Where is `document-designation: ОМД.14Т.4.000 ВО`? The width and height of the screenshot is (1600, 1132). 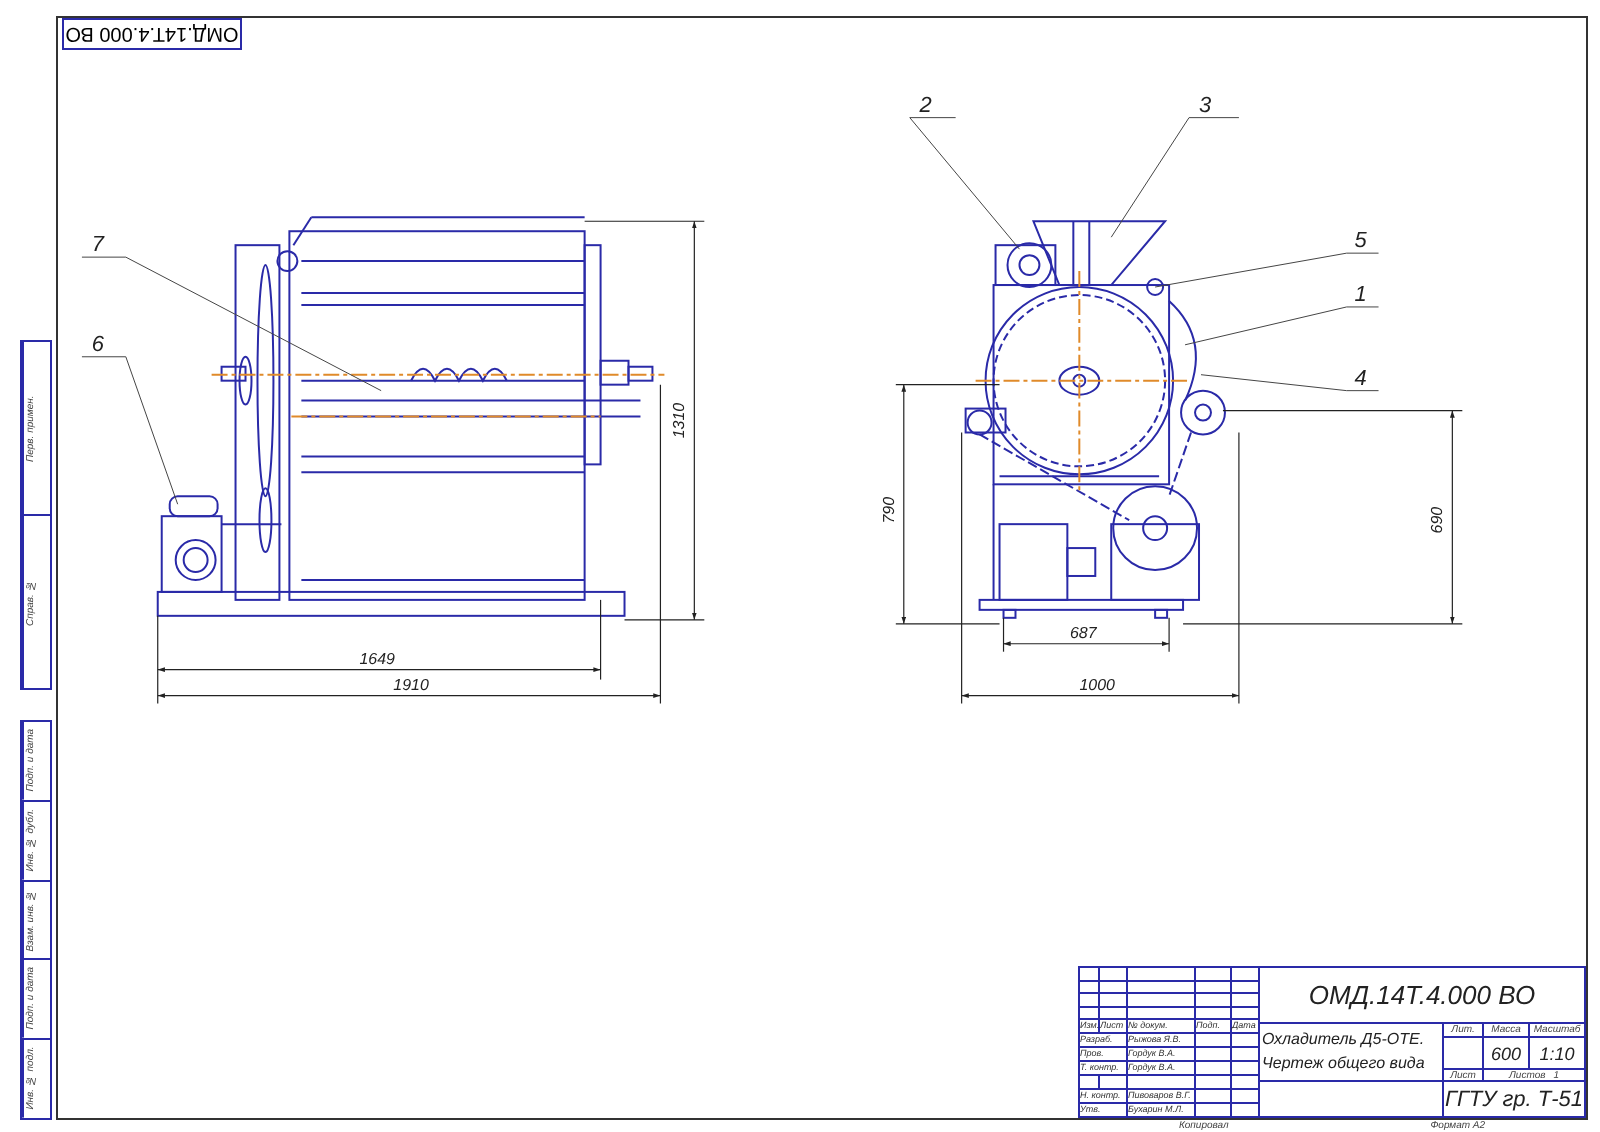 document-designation: ОМД.14Т.4.000 ВО is located at coordinates (1423, 996).